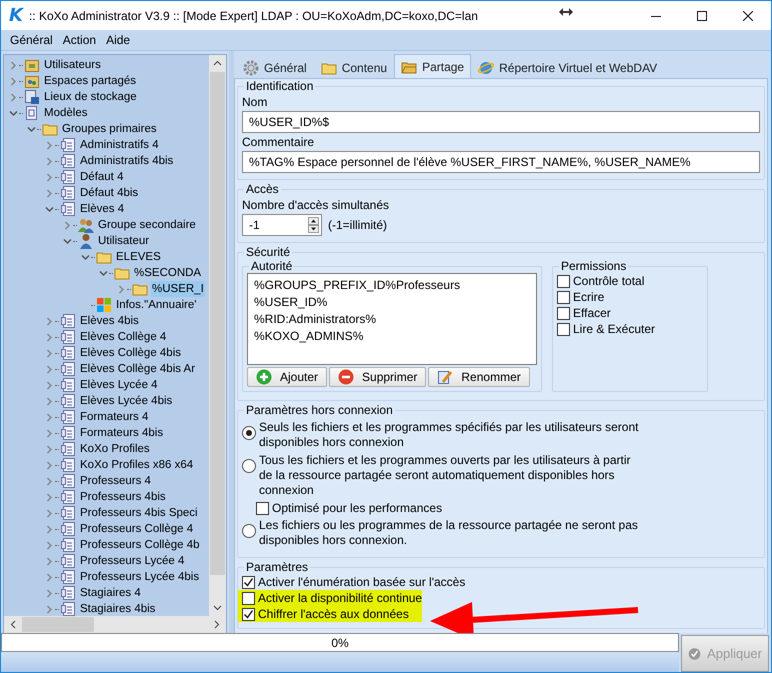  I want to click on tree-item: Infos."Annuaire', so click(156, 305).